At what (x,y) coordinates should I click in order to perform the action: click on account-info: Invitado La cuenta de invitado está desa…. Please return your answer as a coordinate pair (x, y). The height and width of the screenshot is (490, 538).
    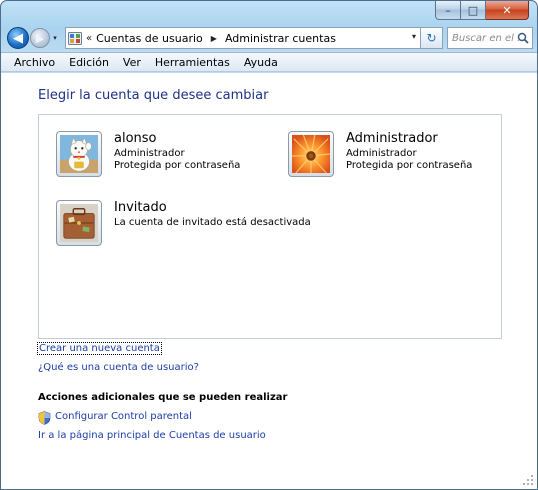
    Looking at the image, I should click on (212, 223).